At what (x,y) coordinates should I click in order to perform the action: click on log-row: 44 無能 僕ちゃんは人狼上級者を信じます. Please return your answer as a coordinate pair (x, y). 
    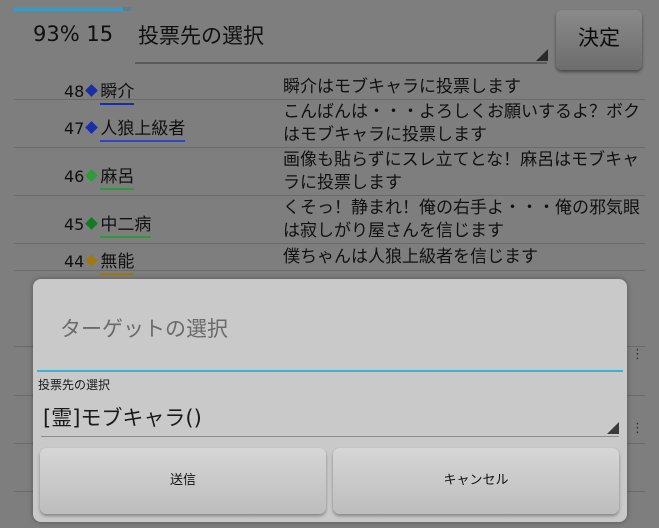
    Looking at the image, I should click on (329, 259).